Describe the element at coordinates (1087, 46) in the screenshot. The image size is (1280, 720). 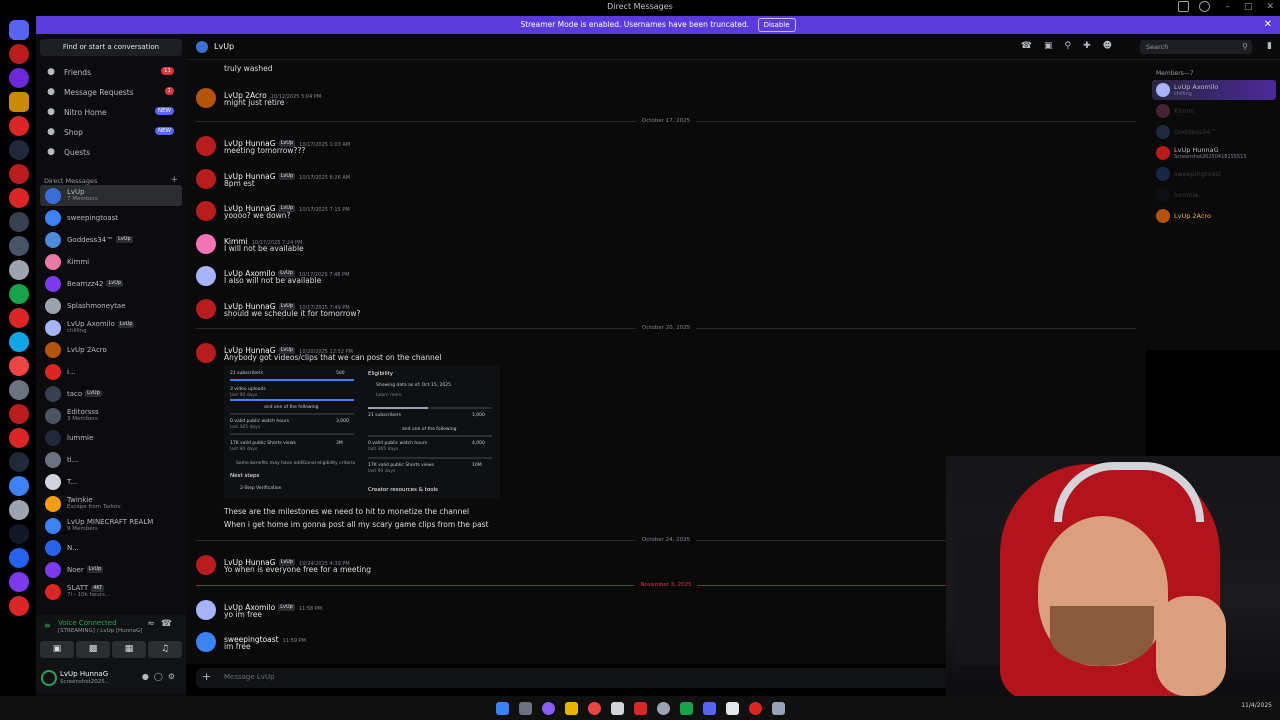
I see `add-friends-icon: ✚` at that location.